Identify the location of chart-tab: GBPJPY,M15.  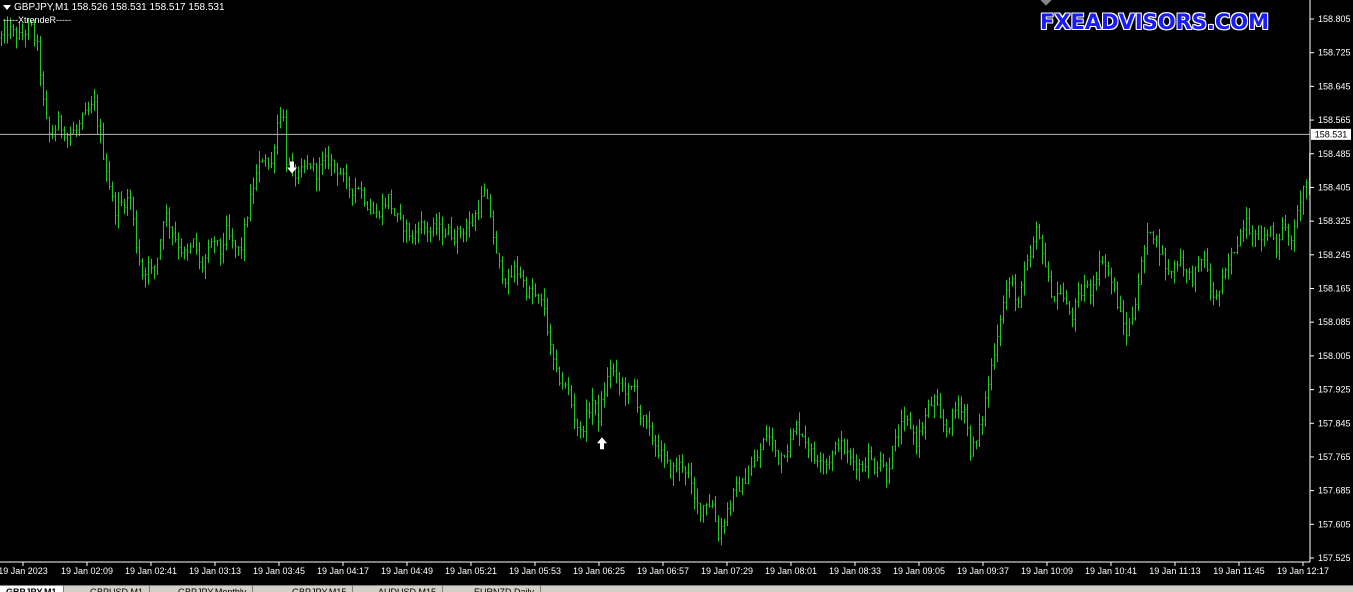
(320, 589).